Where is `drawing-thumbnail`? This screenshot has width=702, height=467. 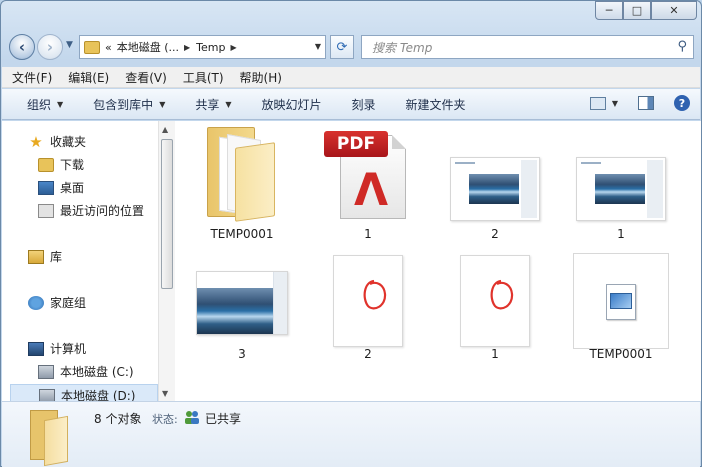
drawing-thumbnail is located at coordinates (368, 301).